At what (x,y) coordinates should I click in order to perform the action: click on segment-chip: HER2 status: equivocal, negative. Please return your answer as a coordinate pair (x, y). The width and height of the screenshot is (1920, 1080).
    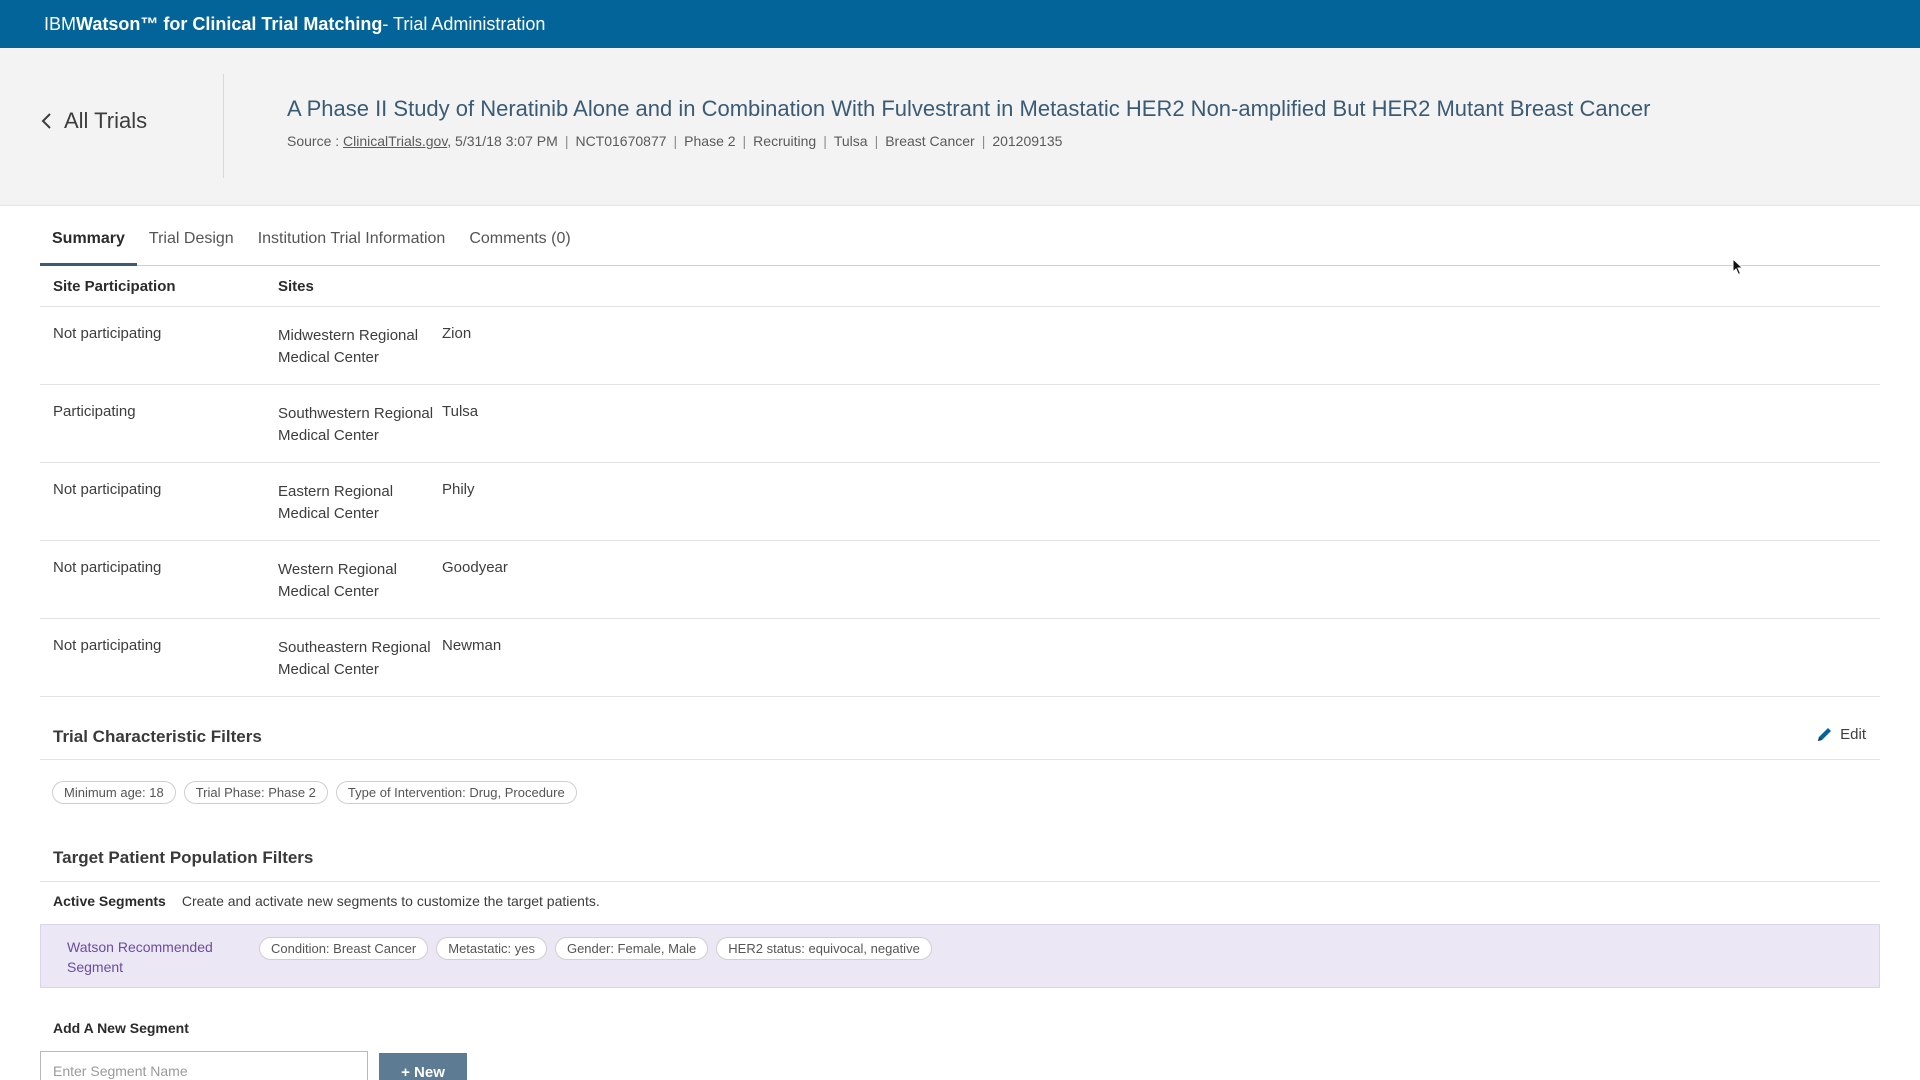
    Looking at the image, I should click on (824, 948).